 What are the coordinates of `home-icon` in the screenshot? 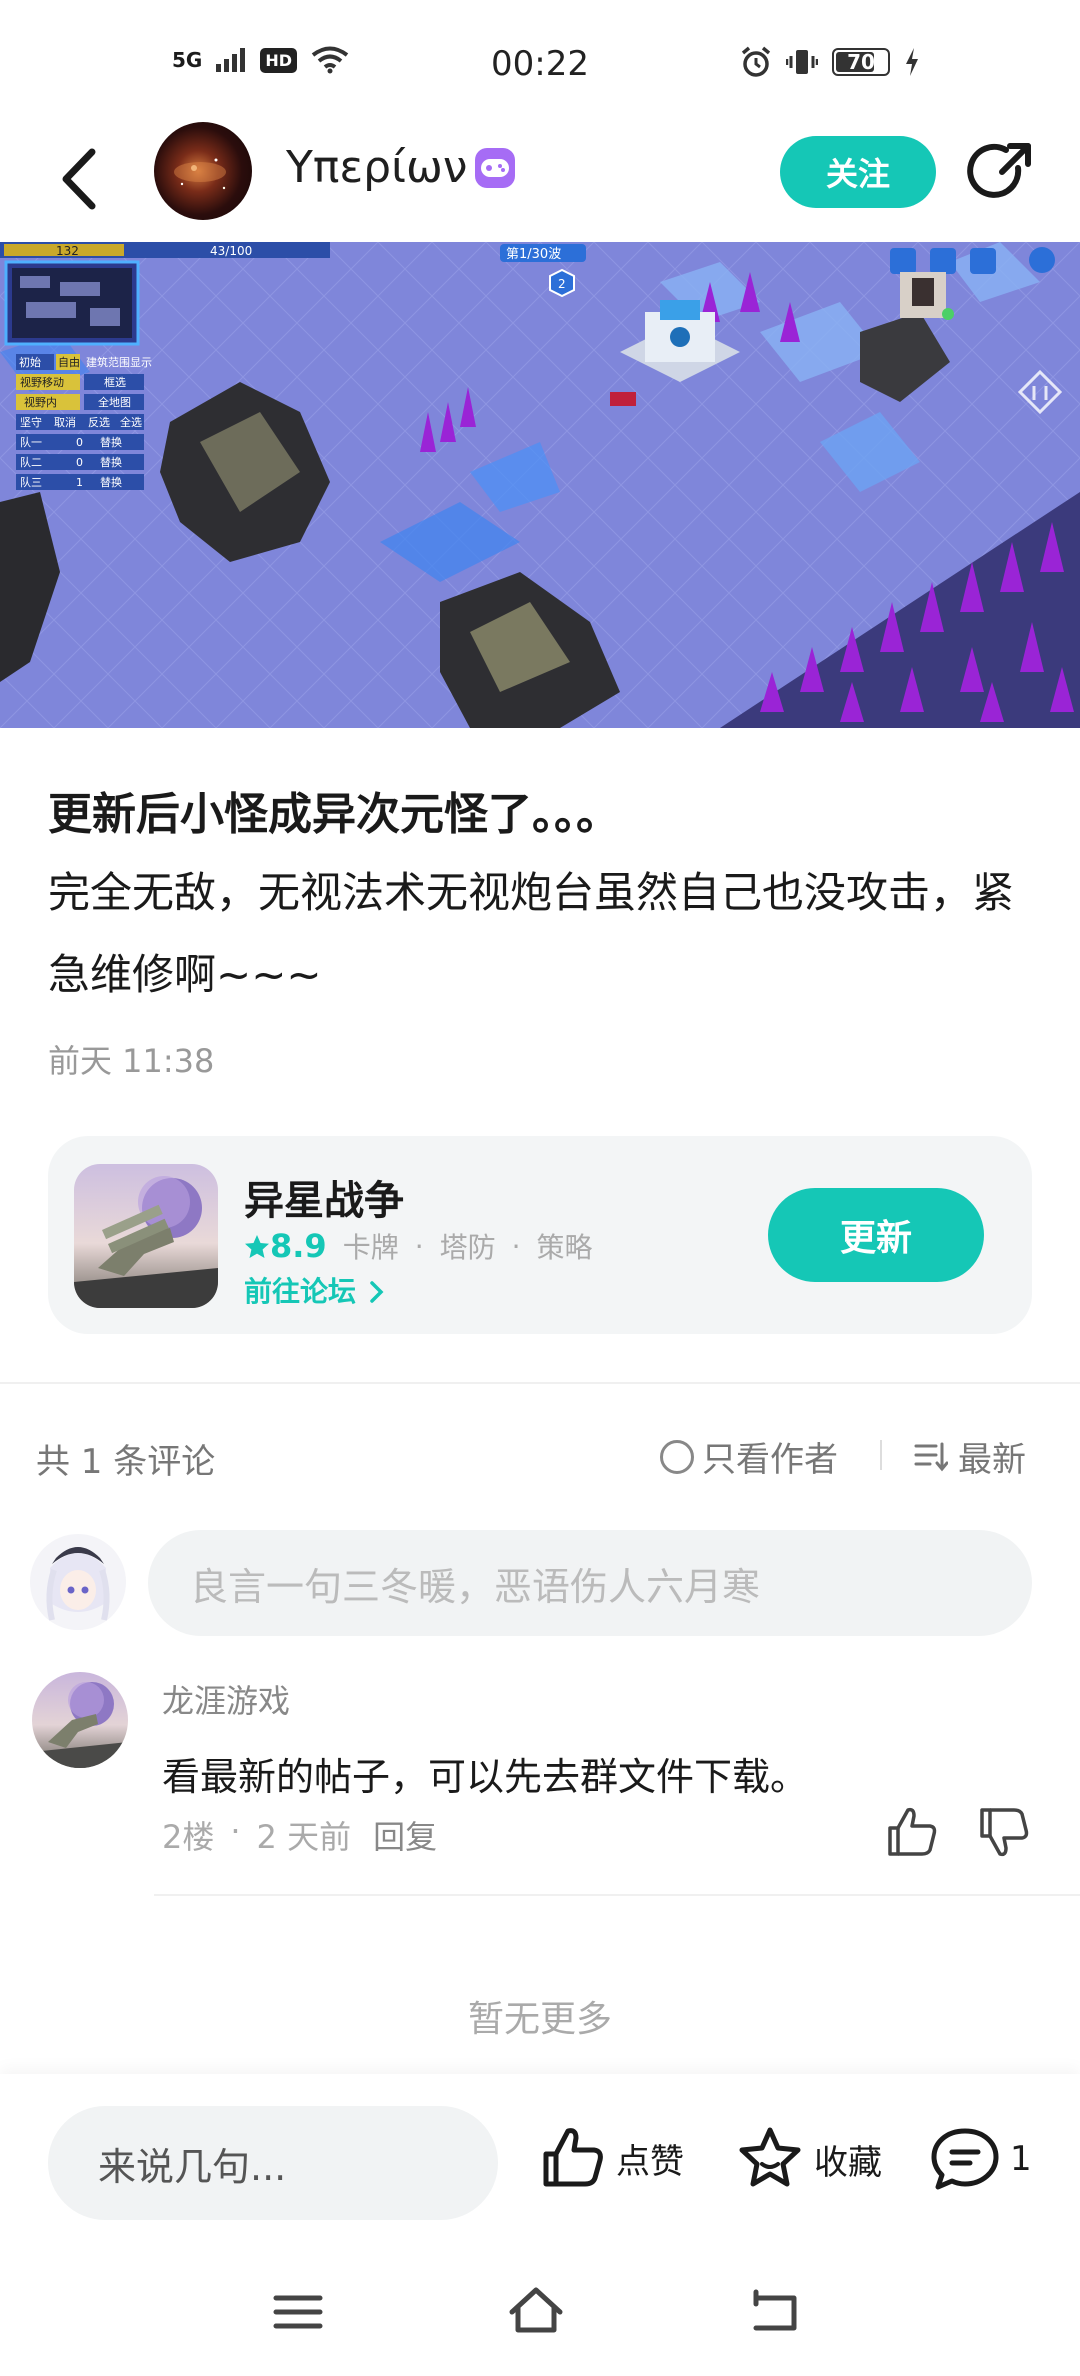 It's located at (536, 2312).